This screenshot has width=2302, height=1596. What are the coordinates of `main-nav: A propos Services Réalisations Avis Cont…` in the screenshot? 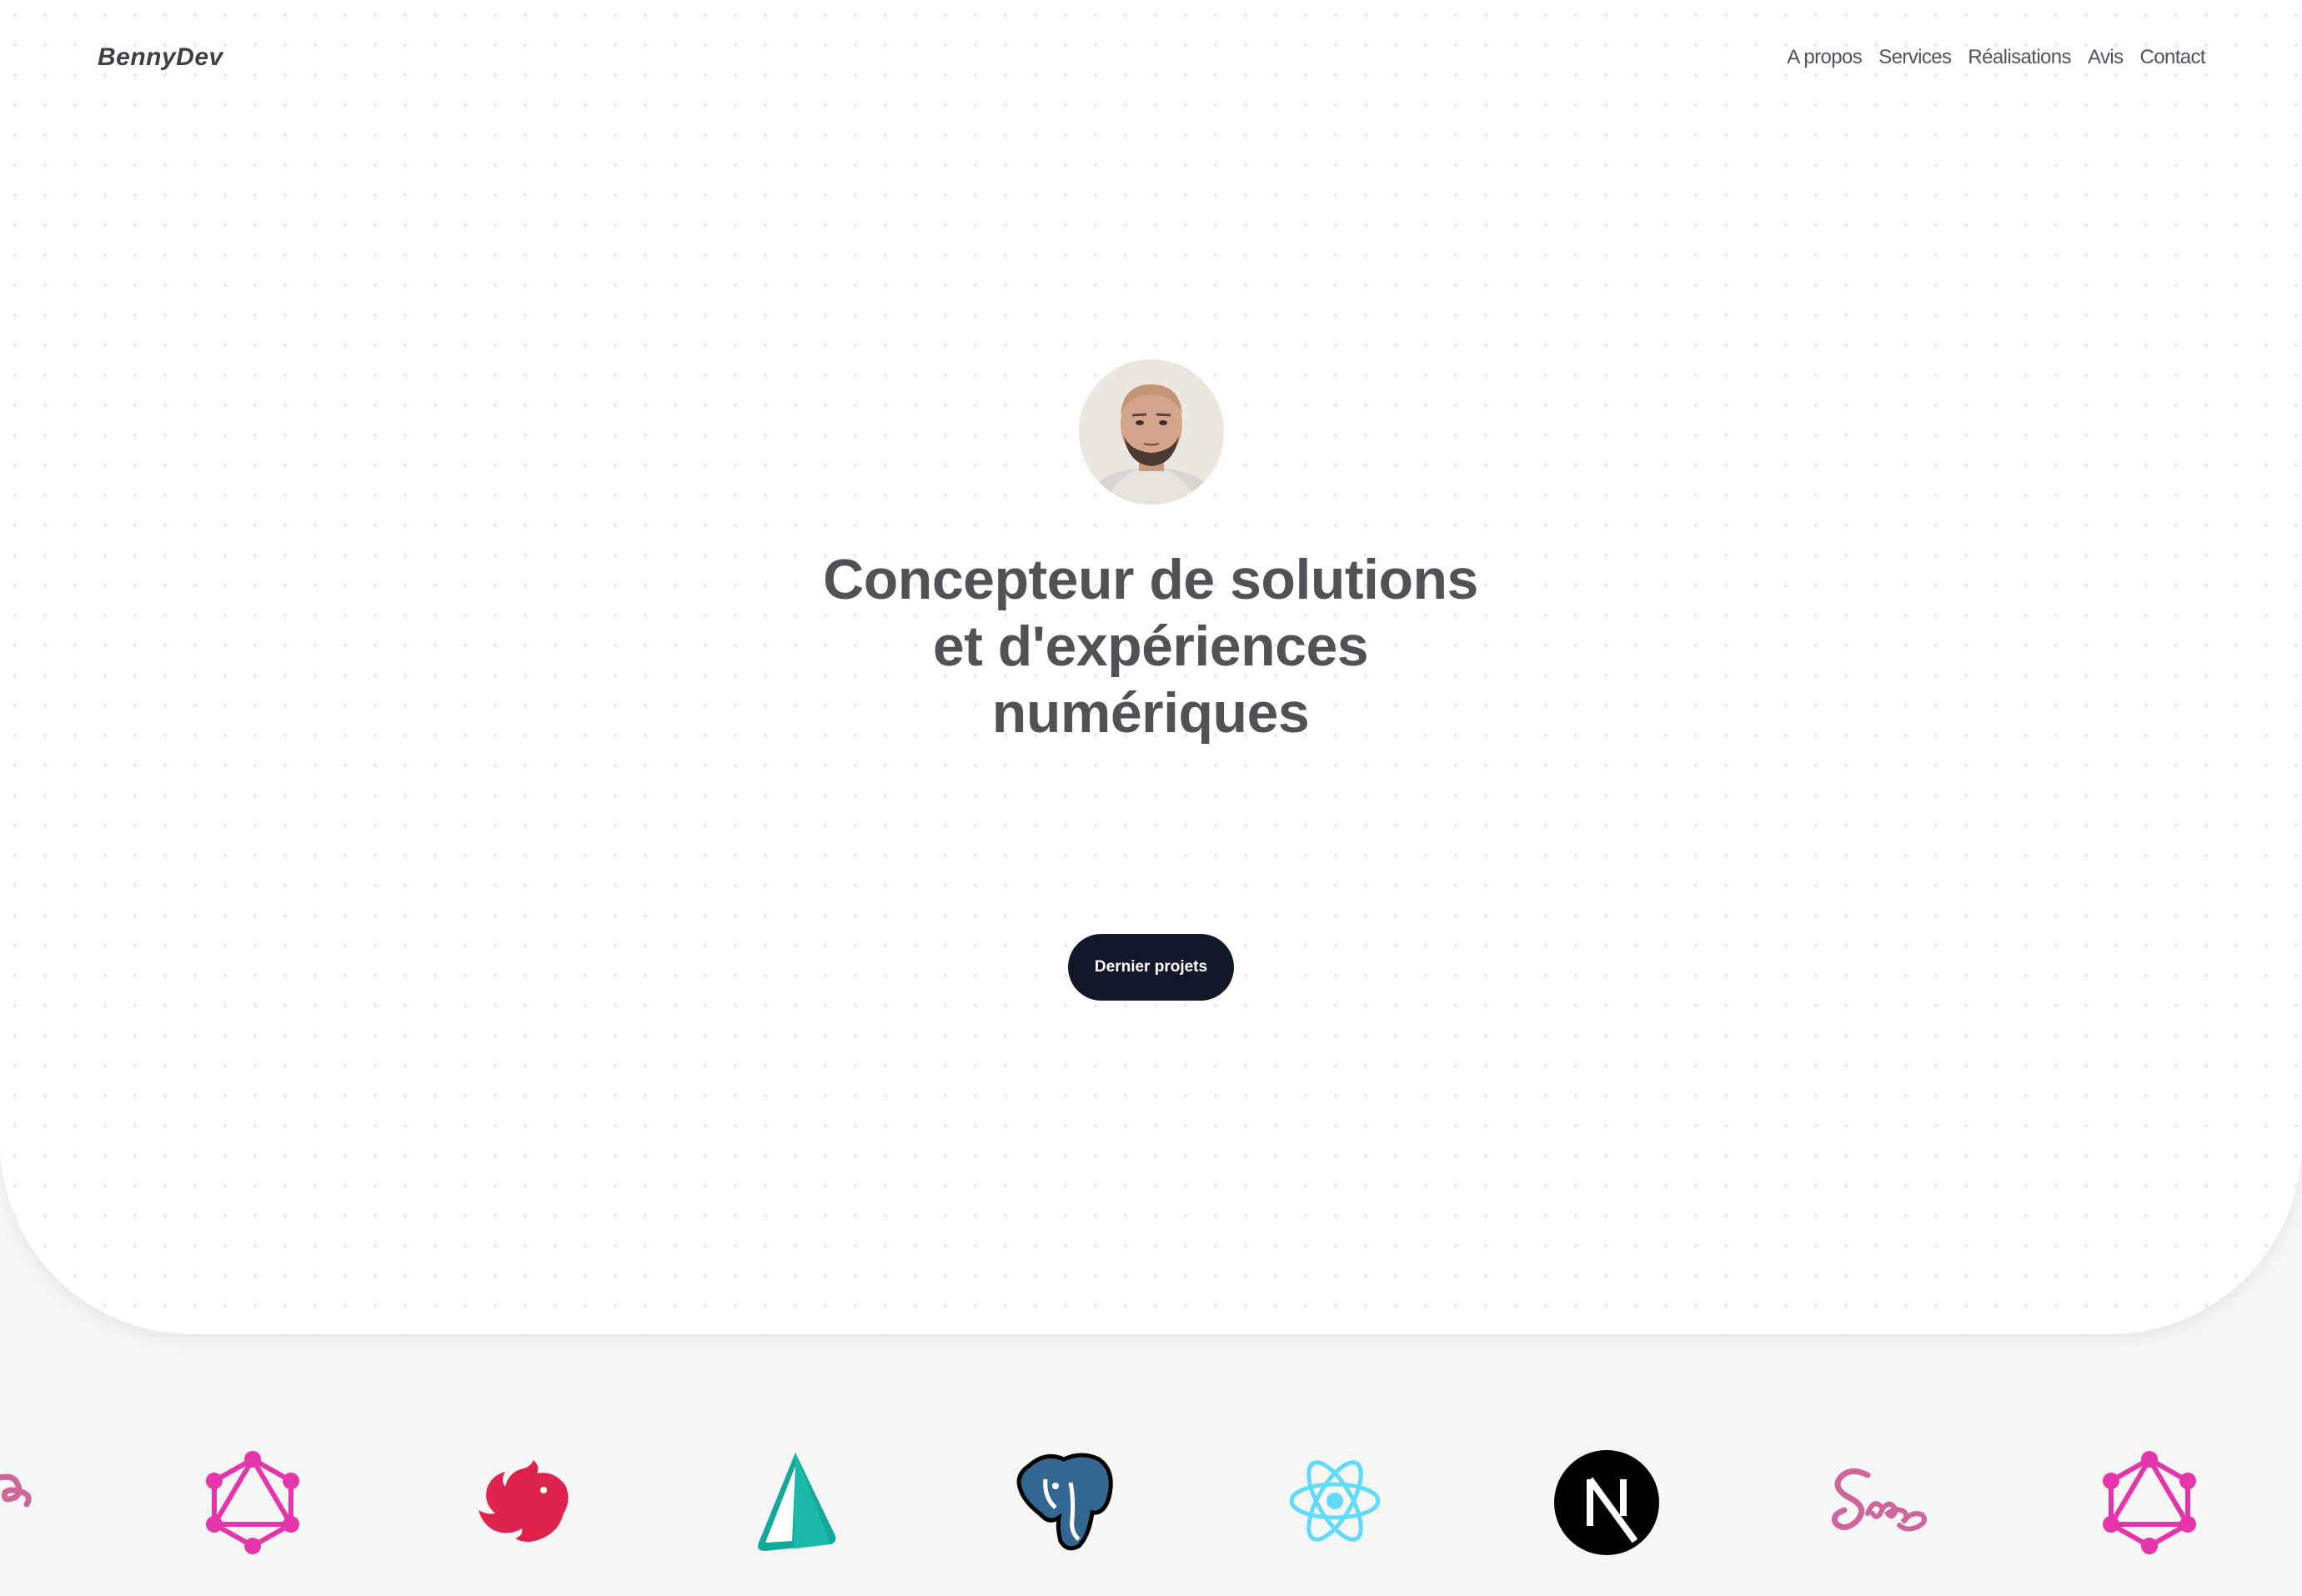 It's located at (1996, 58).